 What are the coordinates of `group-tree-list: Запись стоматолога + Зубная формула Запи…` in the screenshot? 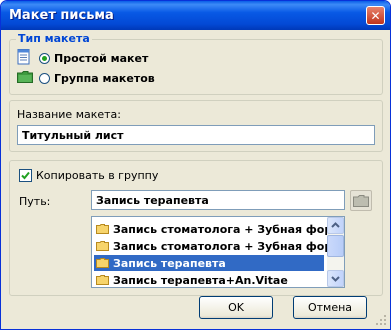 It's located at (218, 252).